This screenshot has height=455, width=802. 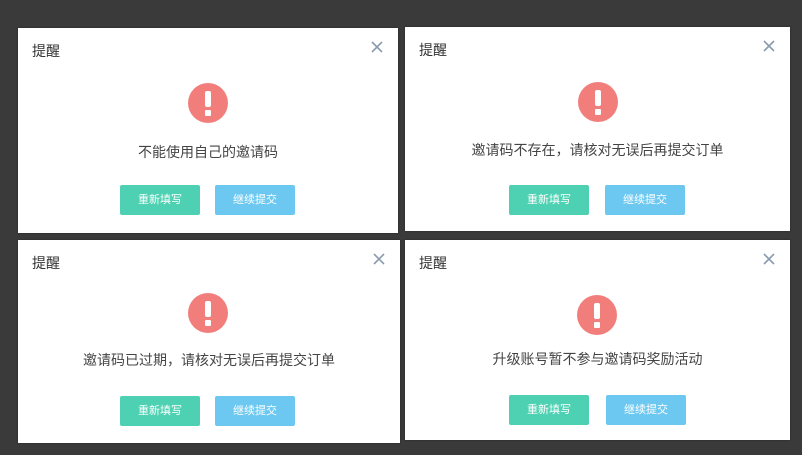 I want to click on dialog-message: 邀请码已过期，请核对无误后再提交订单, so click(x=209, y=361).